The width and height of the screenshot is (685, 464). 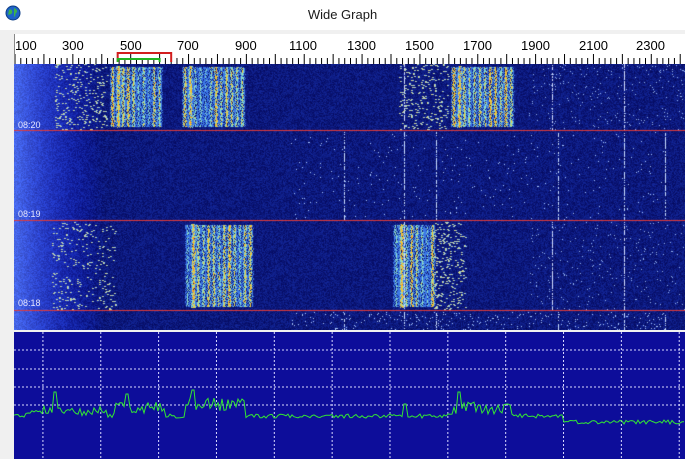 What do you see at coordinates (535, 45) in the screenshot?
I see `frequency-label: 1900` at bounding box center [535, 45].